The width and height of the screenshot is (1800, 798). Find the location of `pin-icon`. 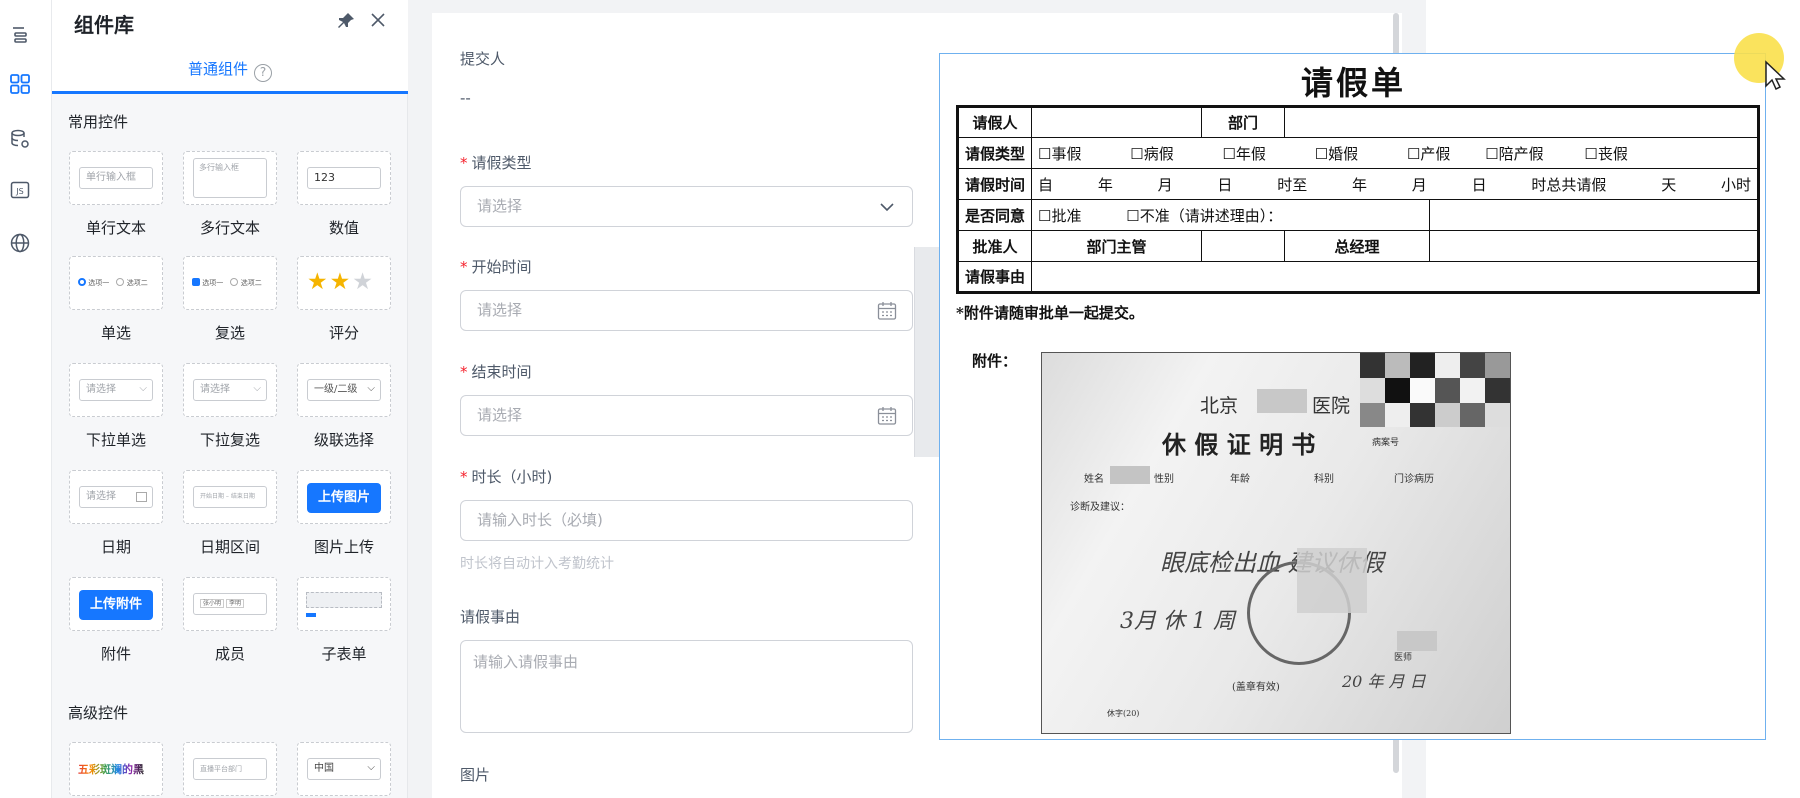

pin-icon is located at coordinates (346, 21).